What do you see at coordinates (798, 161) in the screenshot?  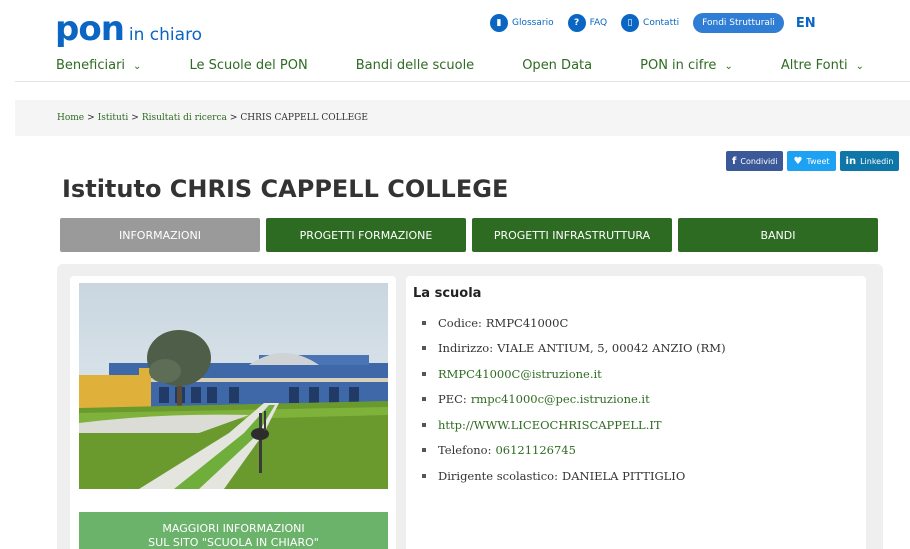 I see `twitter-icon: ♥` at bounding box center [798, 161].